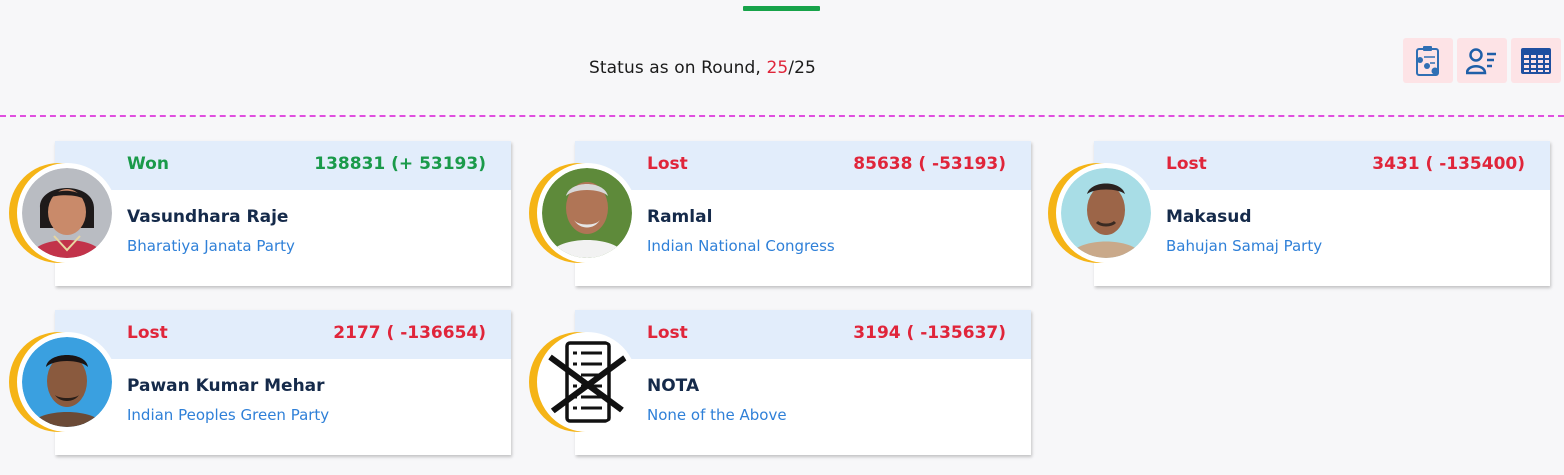 This screenshot has height=475, width=1564. Describe the element at coordinates (803, 334) in the screenshot. I see `card-header: Lost 3194 ( -135637)` at that location.